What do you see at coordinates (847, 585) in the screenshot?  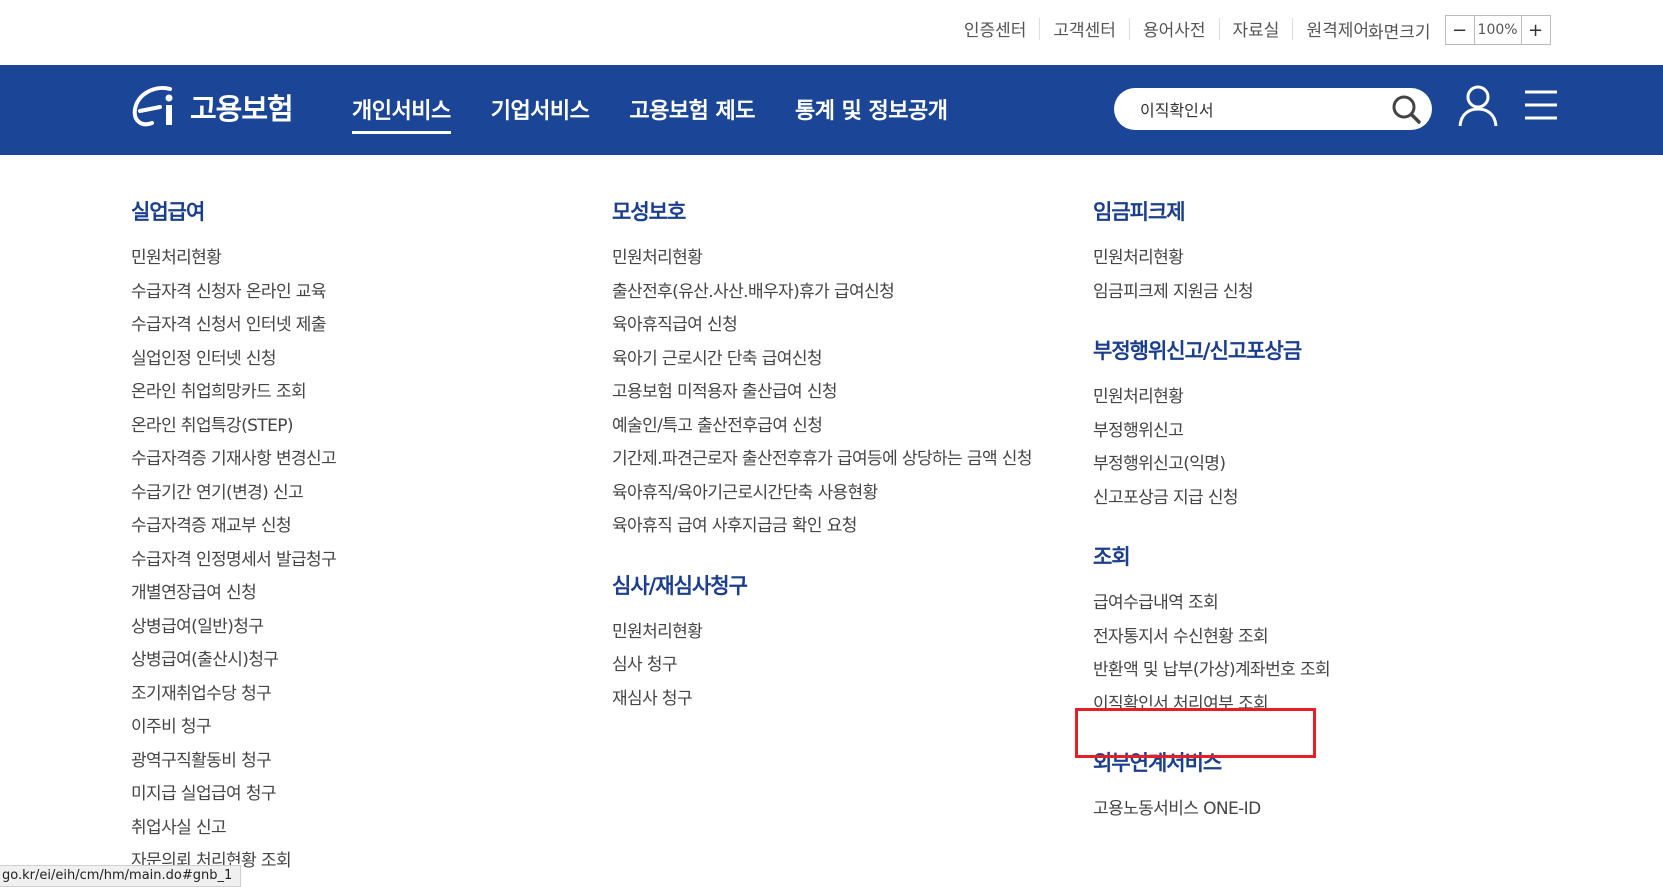 I see `section-title-review-appeal: 심사/재심사청구` at bounding box center [847, 585].